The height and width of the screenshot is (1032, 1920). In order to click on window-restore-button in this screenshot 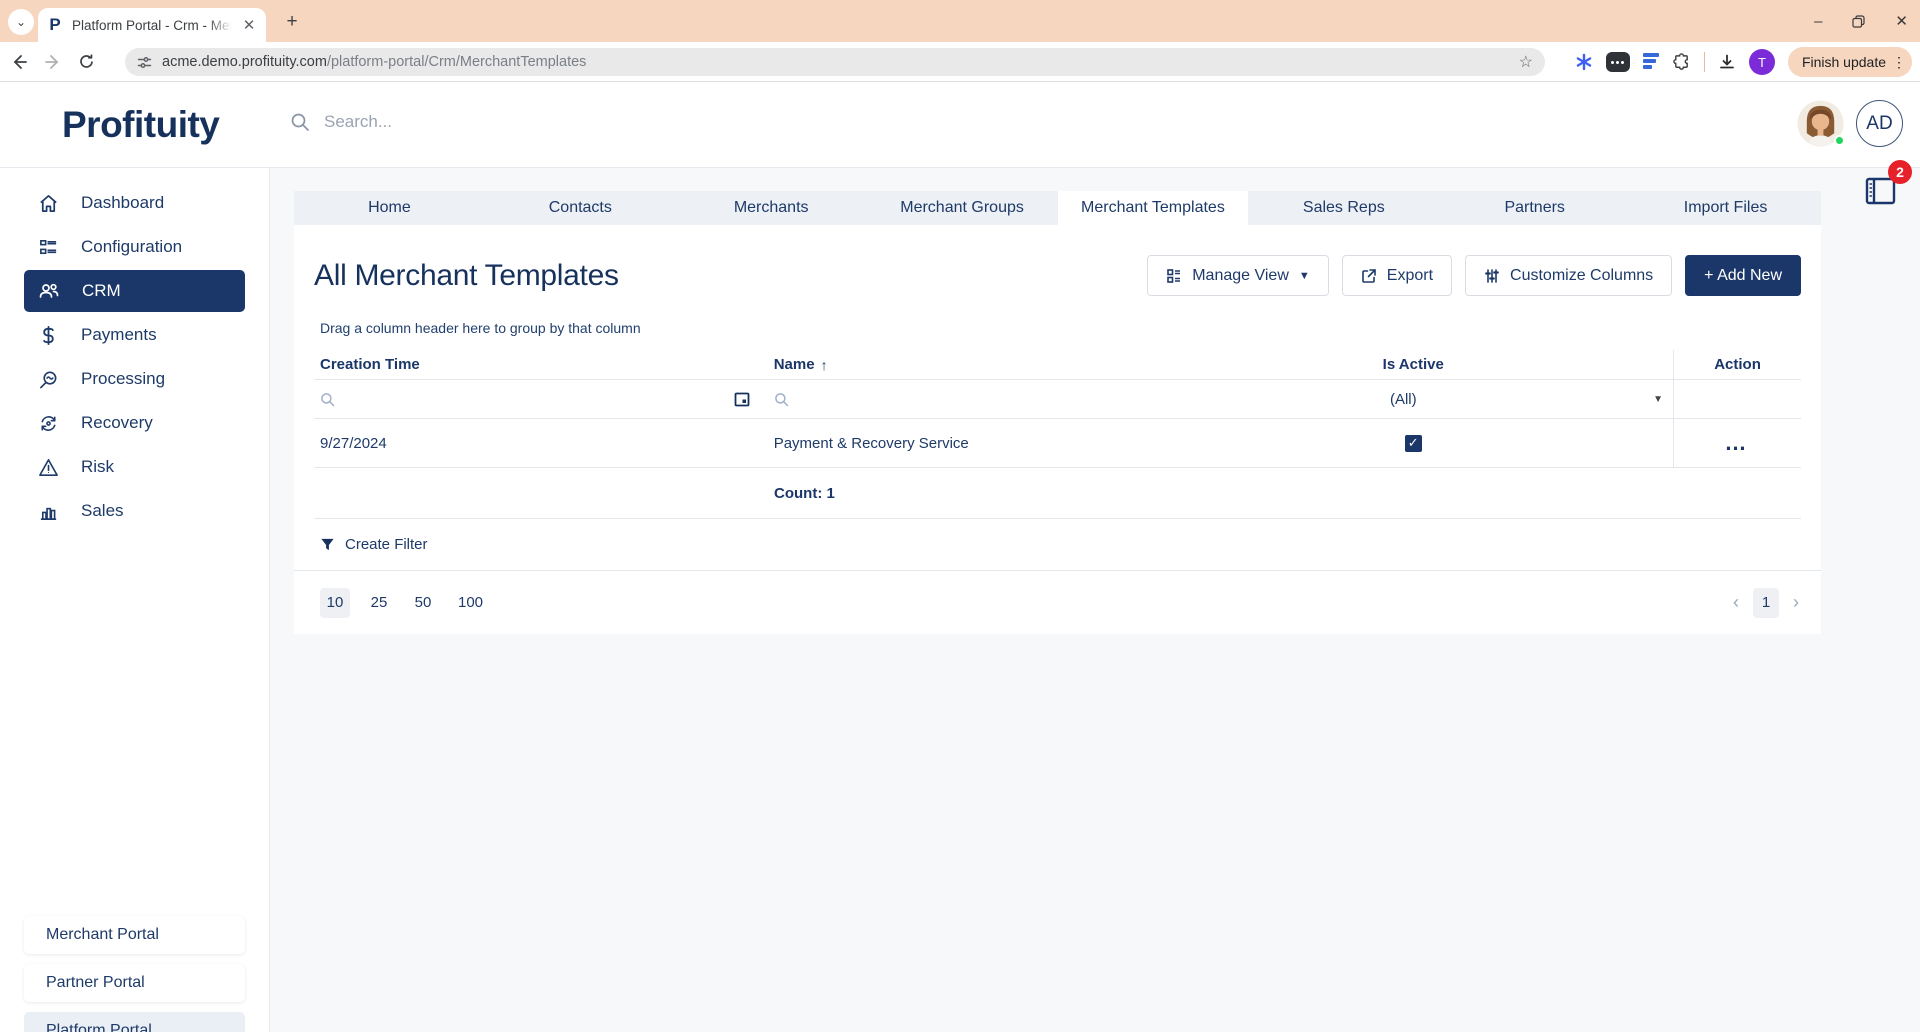, I will do `click(1859, 21)`.